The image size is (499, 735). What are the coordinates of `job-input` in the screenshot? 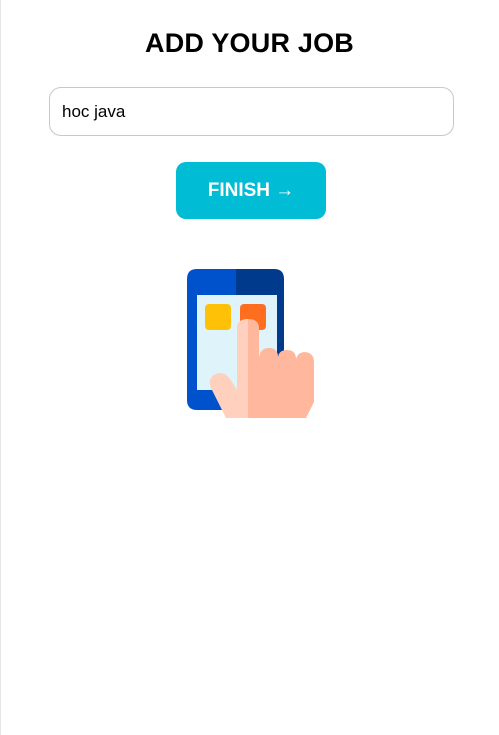 It's located at (251, 111).